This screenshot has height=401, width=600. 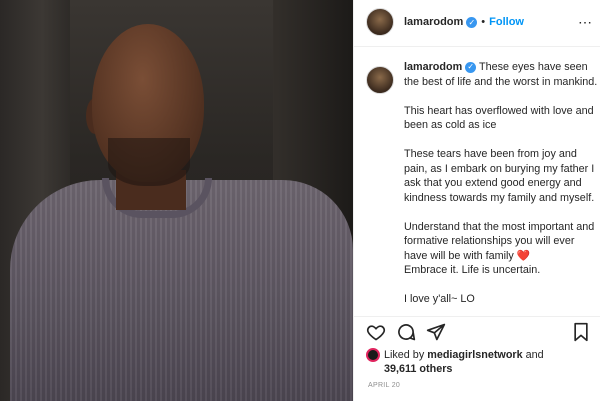 I want to click on comment-bubble-icon, so click(x=406, y=332).